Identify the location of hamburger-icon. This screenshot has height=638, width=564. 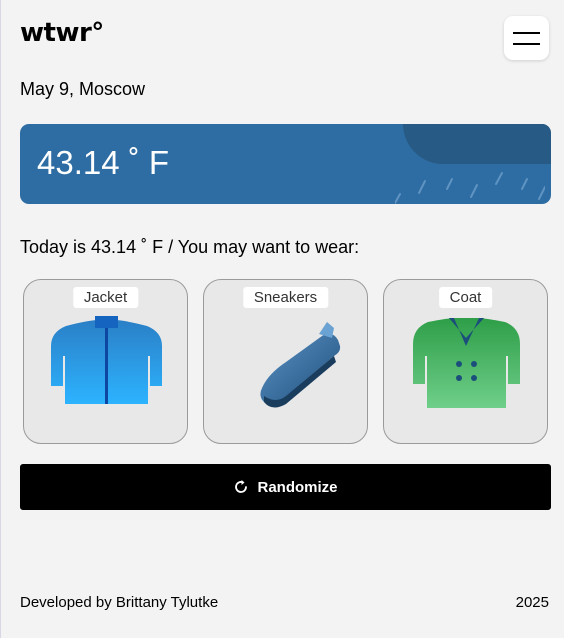
(526, 32).